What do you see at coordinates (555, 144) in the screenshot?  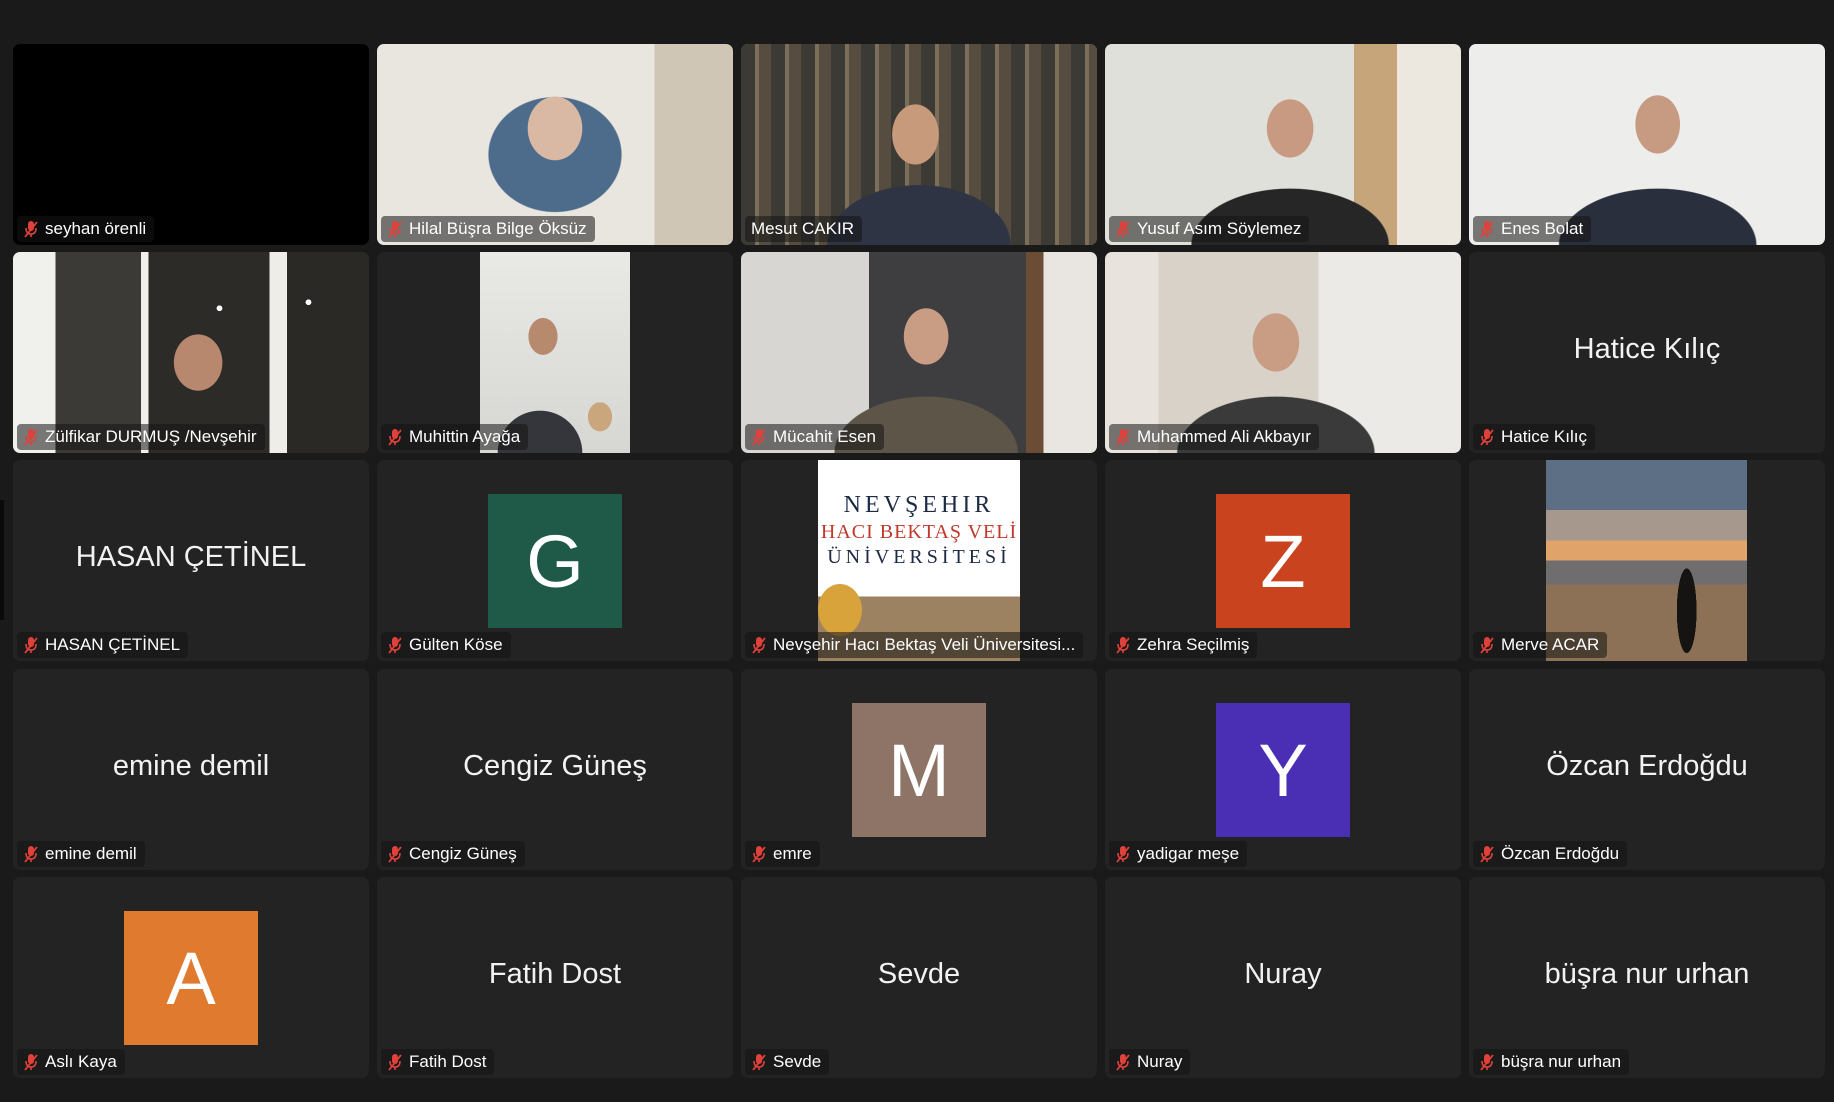 I see `participant-tile: Hilal Büşra Bilge Öksüz` at bounding box center [555, 144].